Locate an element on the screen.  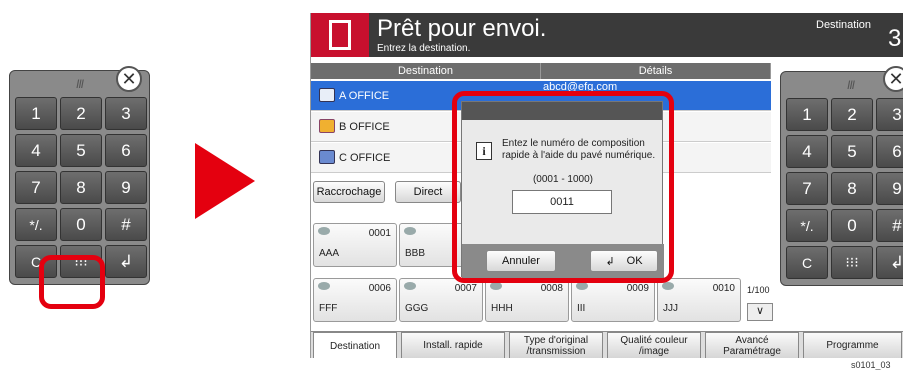
tab-programme: Programme is located at coordinates (852, 345).